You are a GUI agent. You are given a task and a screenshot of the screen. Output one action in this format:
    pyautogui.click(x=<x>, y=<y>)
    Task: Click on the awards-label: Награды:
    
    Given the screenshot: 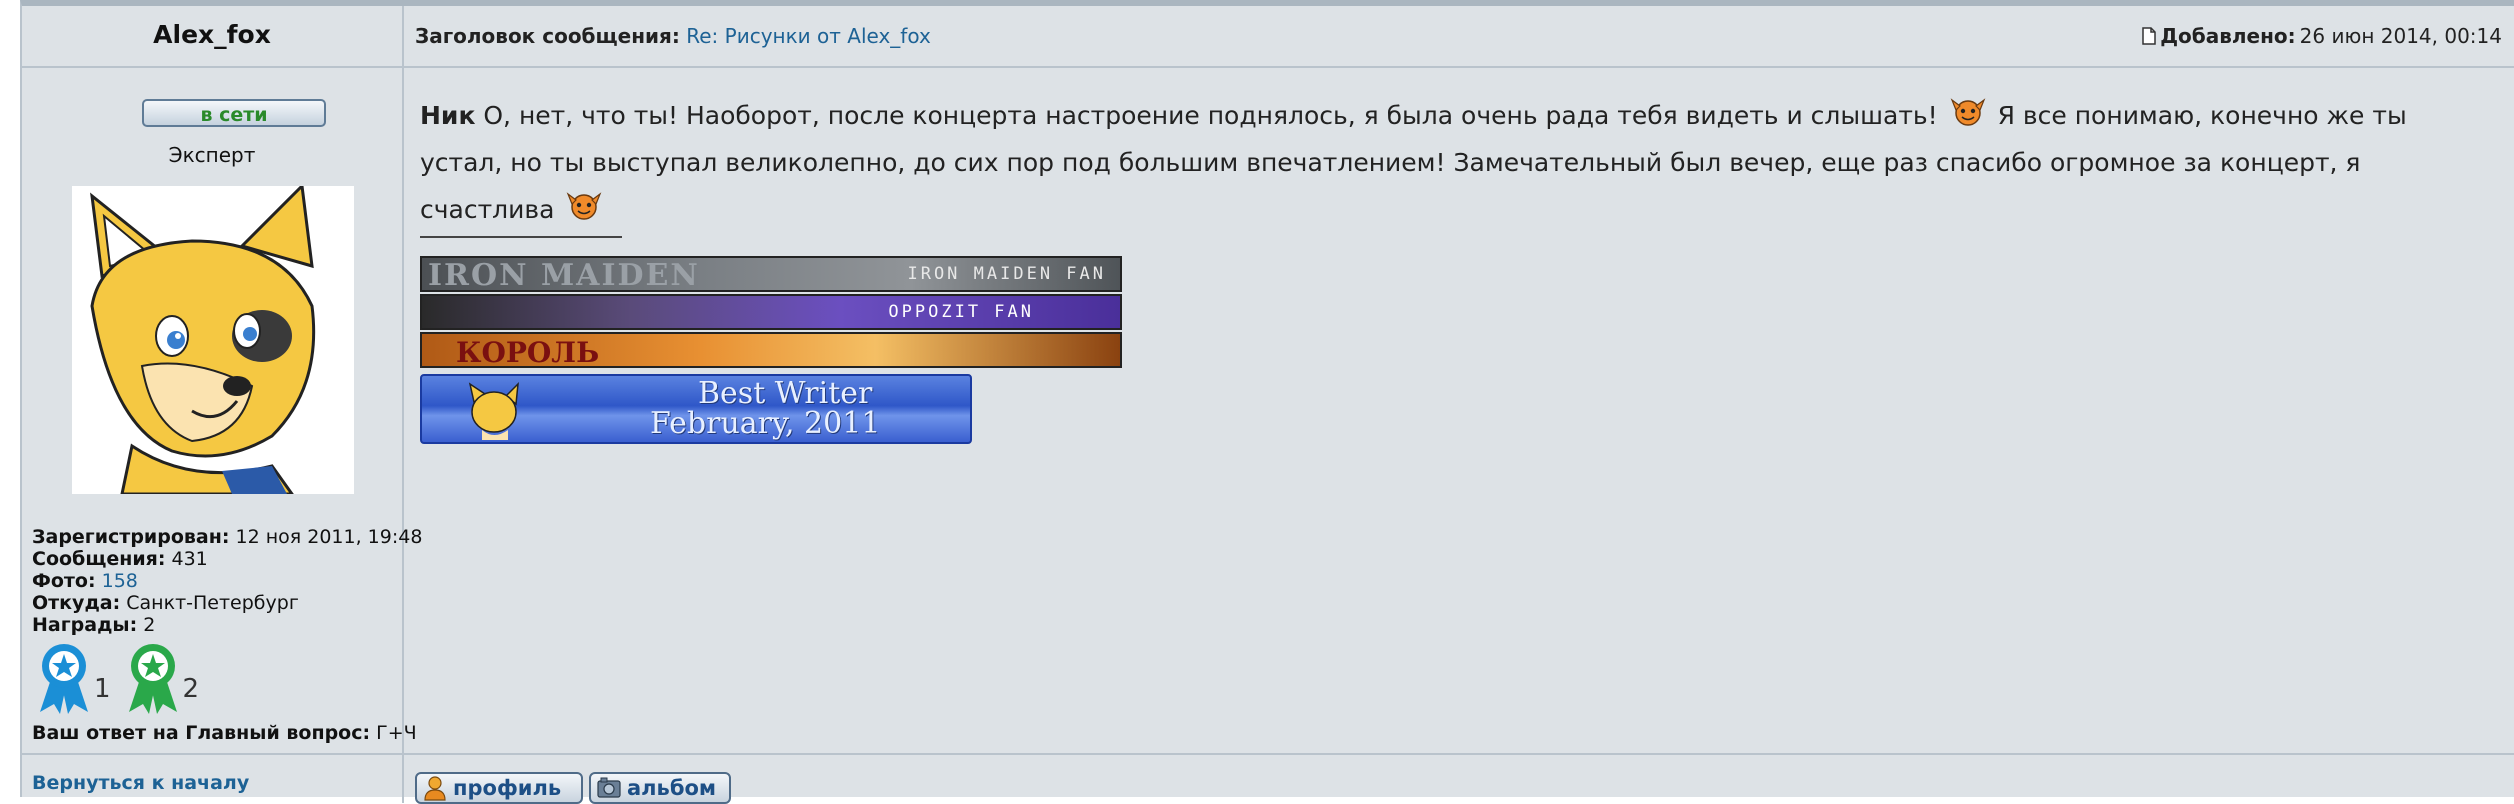 What is the action you would take?
    pyautogui.click(x=85, y=625)
    